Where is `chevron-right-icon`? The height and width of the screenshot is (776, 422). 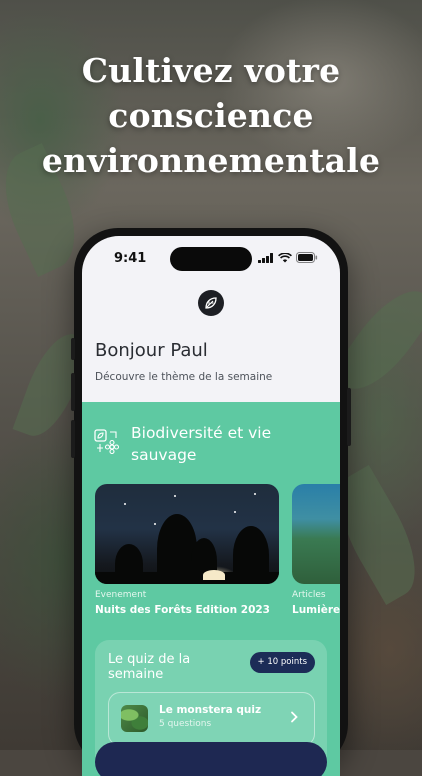
chevron-right-icon is located at coordinates (294, 717).